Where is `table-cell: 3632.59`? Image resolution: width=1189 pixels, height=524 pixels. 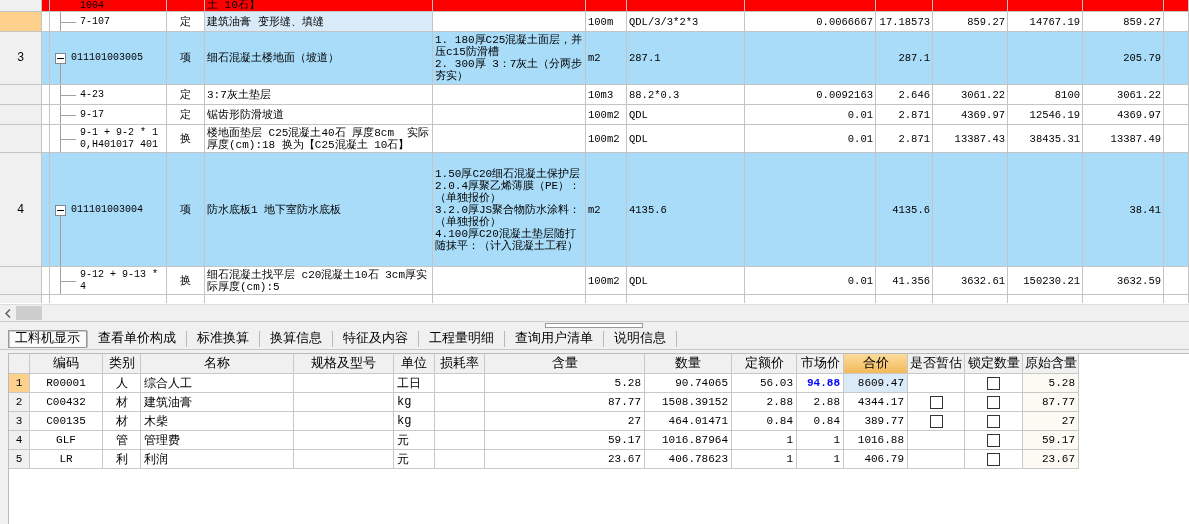 table-cell: 3632.59 is located at coordinates (1123, 281).